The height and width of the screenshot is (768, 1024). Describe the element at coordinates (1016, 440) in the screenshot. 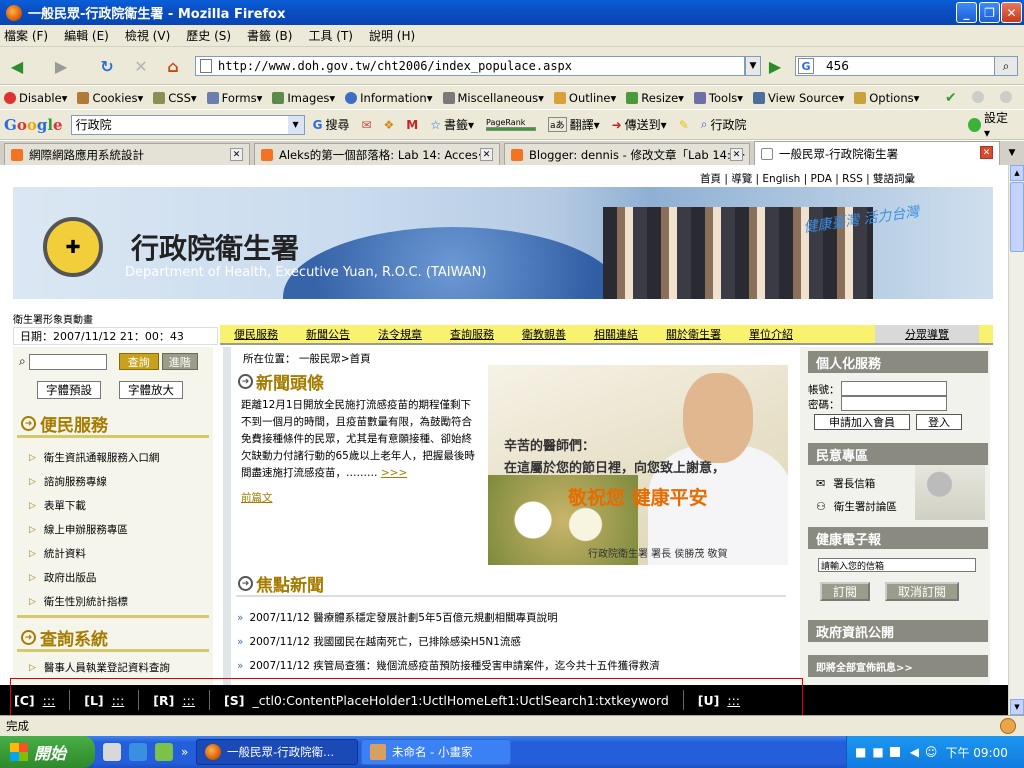

I see `vertical-scrollbar: ▲ ▼` at that location.